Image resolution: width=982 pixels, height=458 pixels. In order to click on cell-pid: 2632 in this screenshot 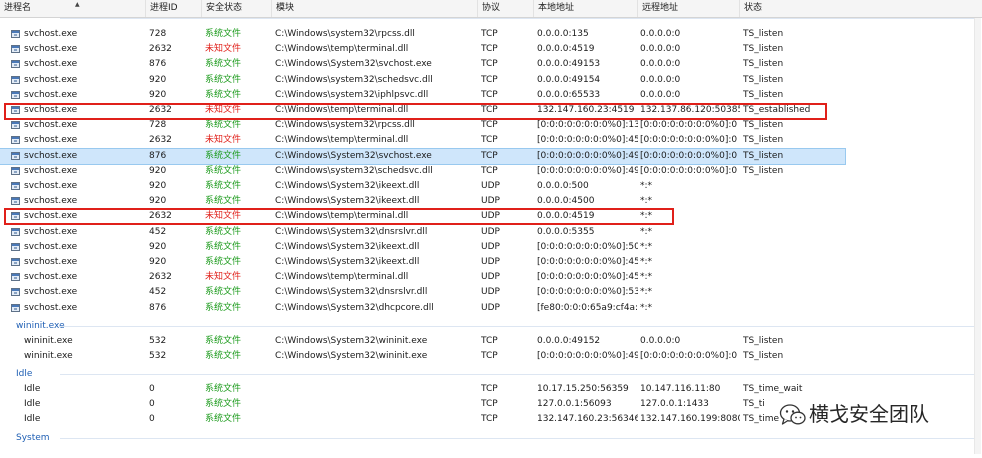, I will do `click(160, 277)`.